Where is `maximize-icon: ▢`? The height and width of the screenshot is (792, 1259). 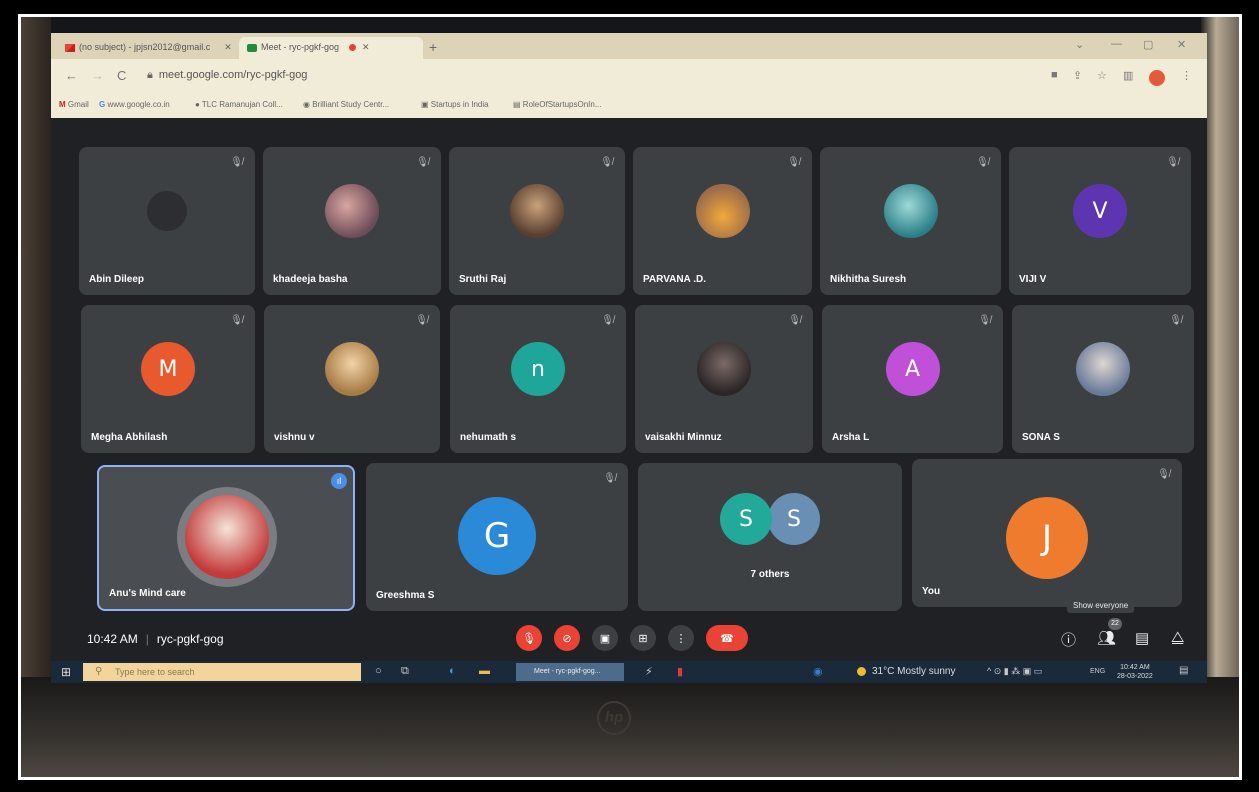 maximize-icon: ▢ is located at coordinates (1148, 44).